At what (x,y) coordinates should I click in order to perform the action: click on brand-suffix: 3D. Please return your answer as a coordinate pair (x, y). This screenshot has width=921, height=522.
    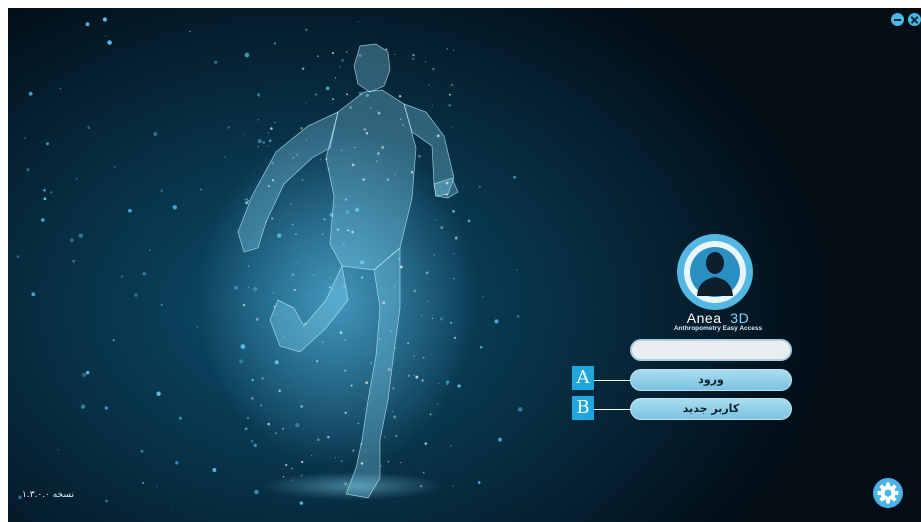
    Looking at the image, I should click on (740, 318).